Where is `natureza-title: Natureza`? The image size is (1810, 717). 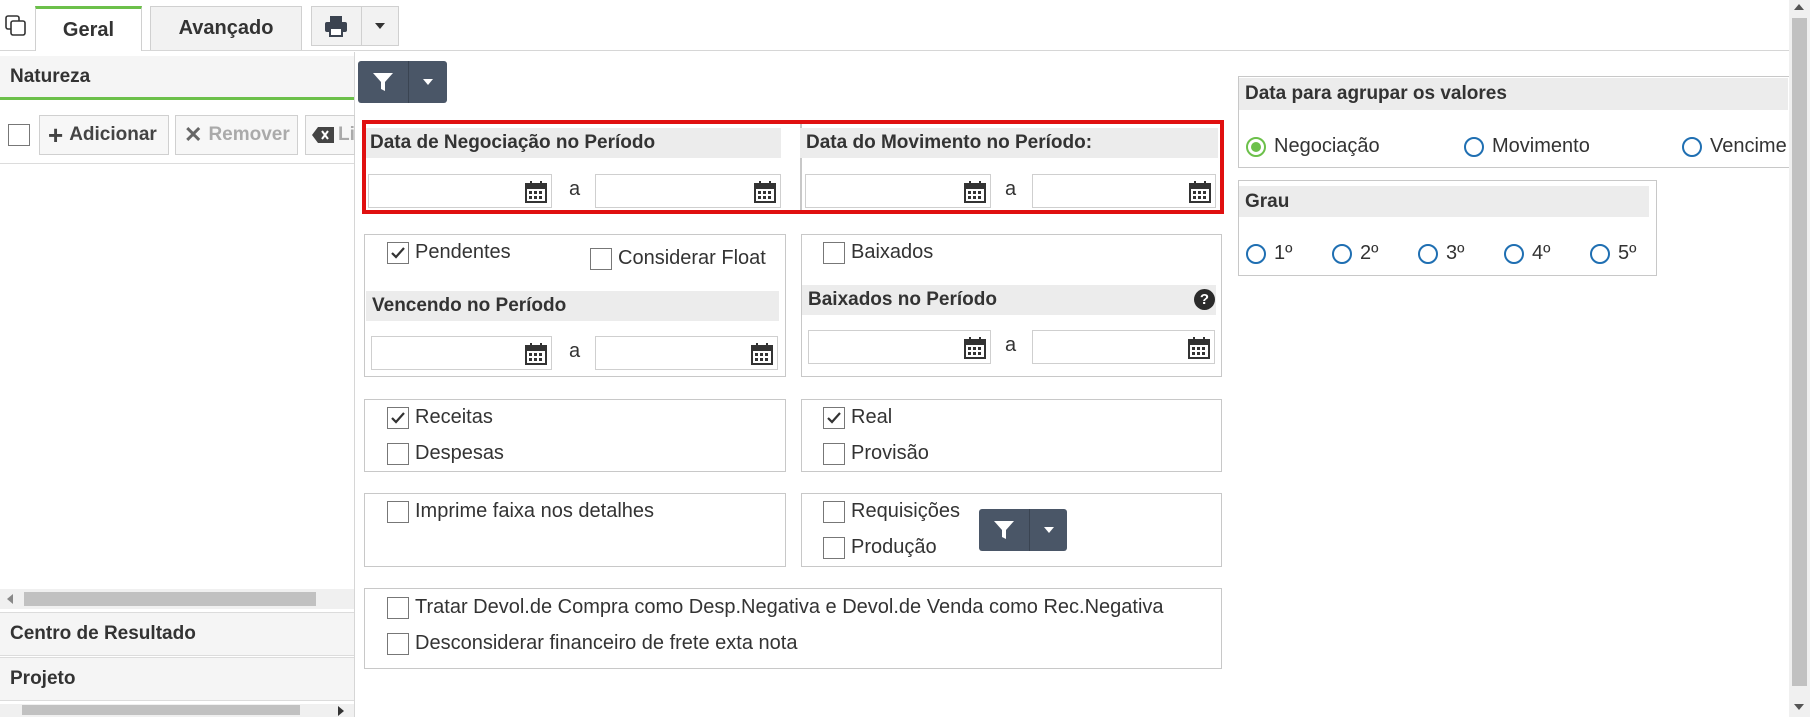 natureza-title: Natureza is located at coordinates (50, 76).